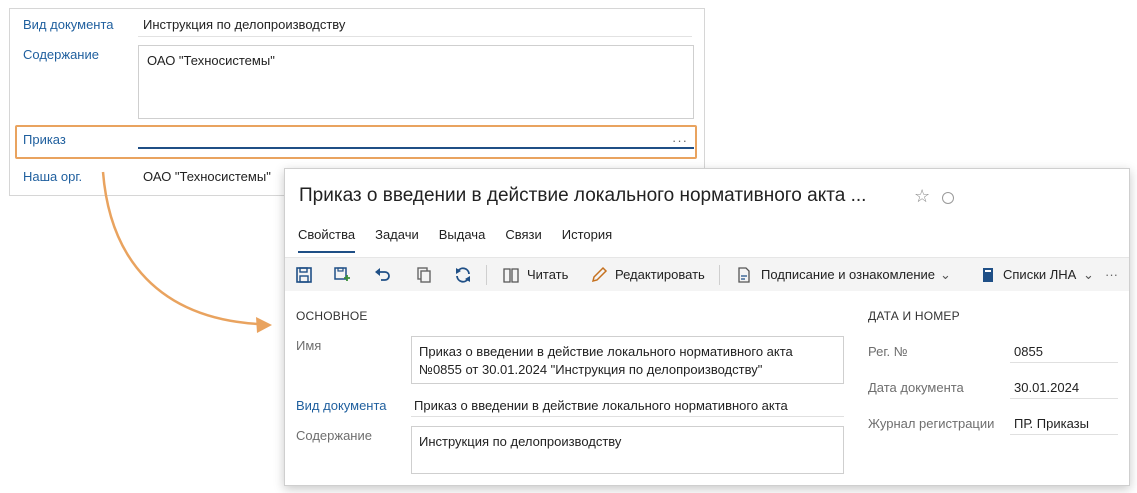 Image resolution: width=1137 pixels, height=493 pixels. What do you see at coordinates (309, 345) in the screenshot?
I see `name-label: Имя` at bounding box center [309, 345].